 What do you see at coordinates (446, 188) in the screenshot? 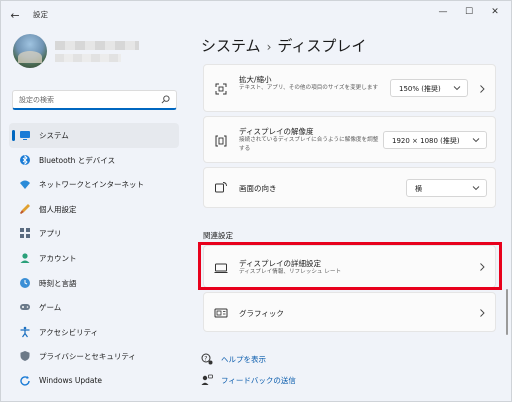
I see `orientation-dropdown: 横` at bounding box center [446, 188].